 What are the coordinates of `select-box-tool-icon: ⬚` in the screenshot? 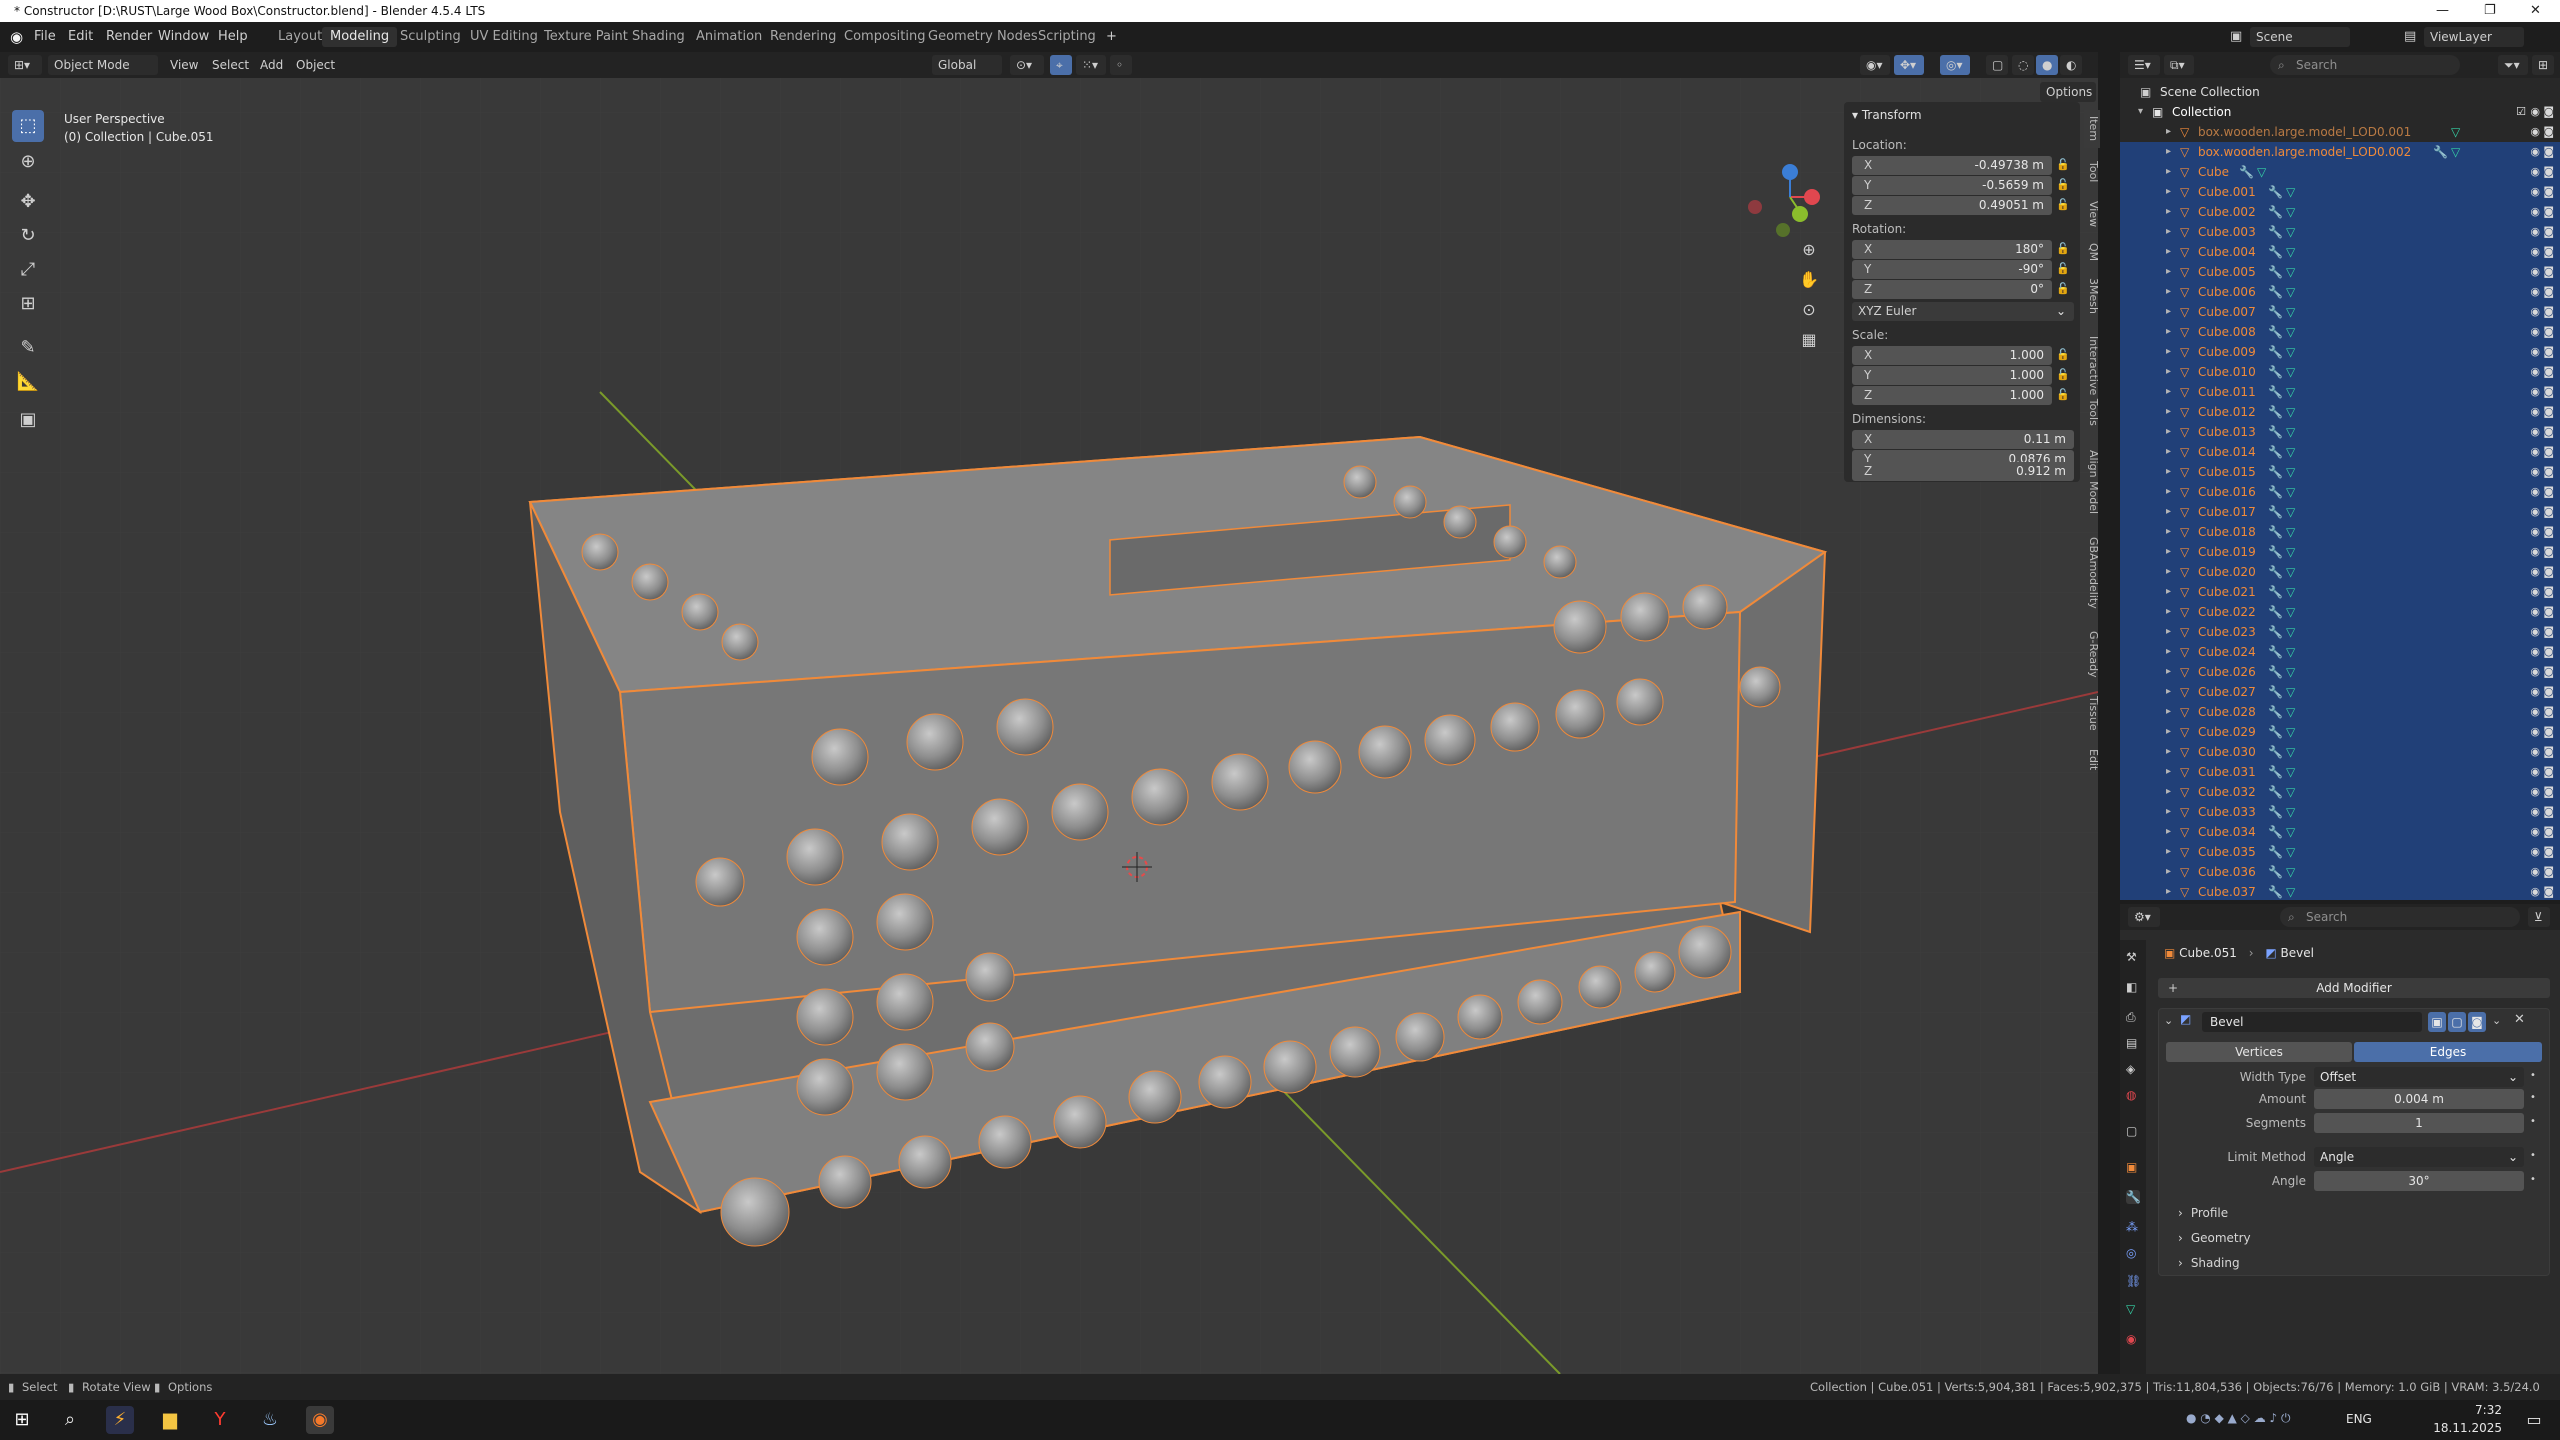 It's located at (28, 126).